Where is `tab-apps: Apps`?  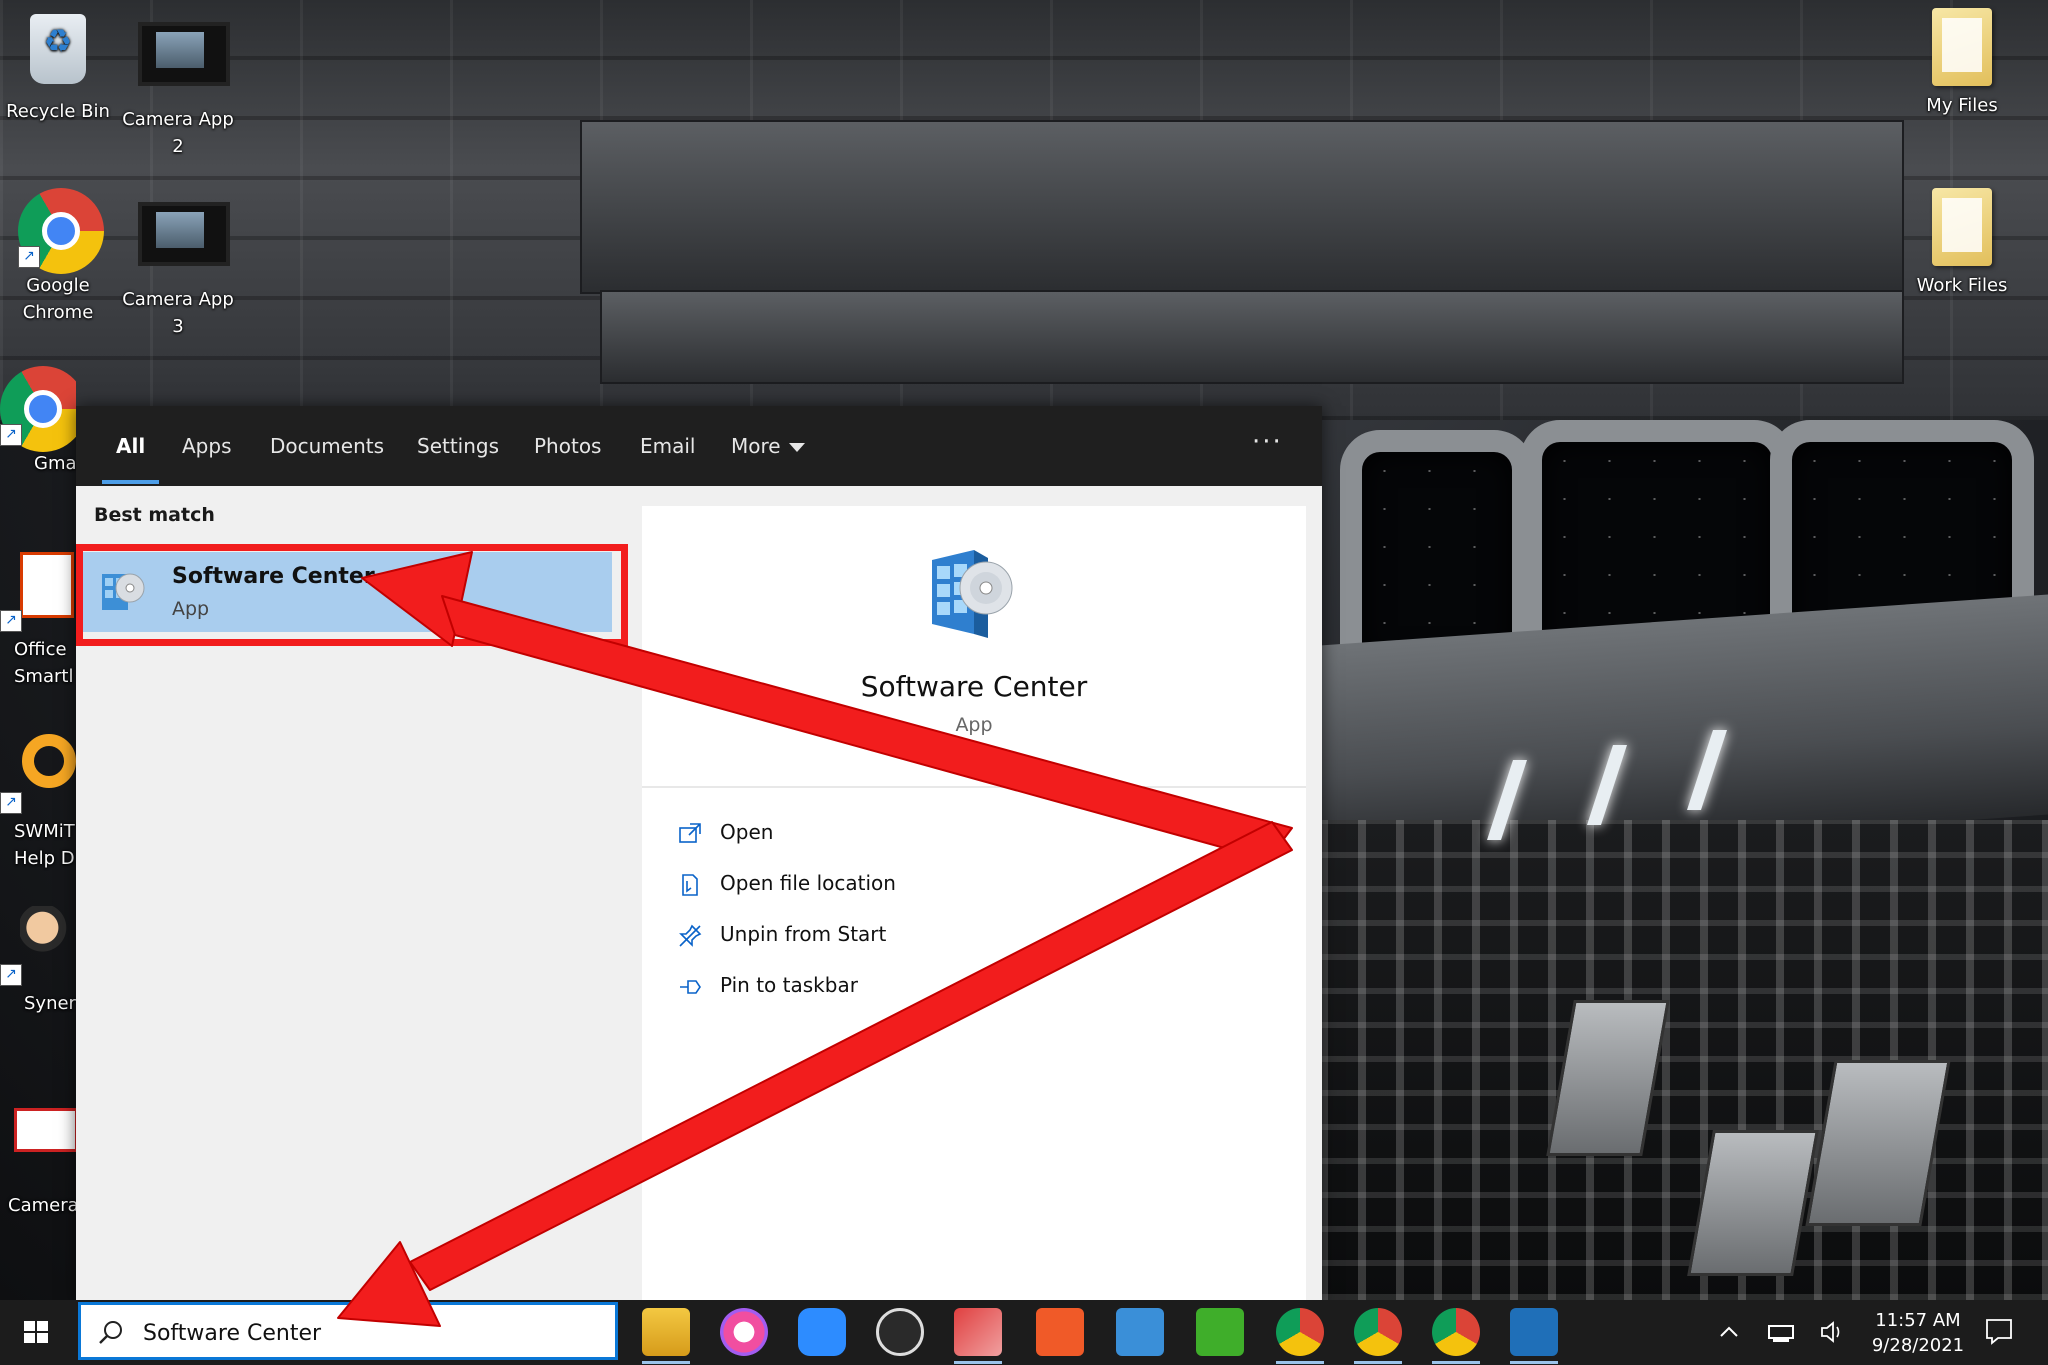 tab-apps: Apps is located at coordinates (207, 446).